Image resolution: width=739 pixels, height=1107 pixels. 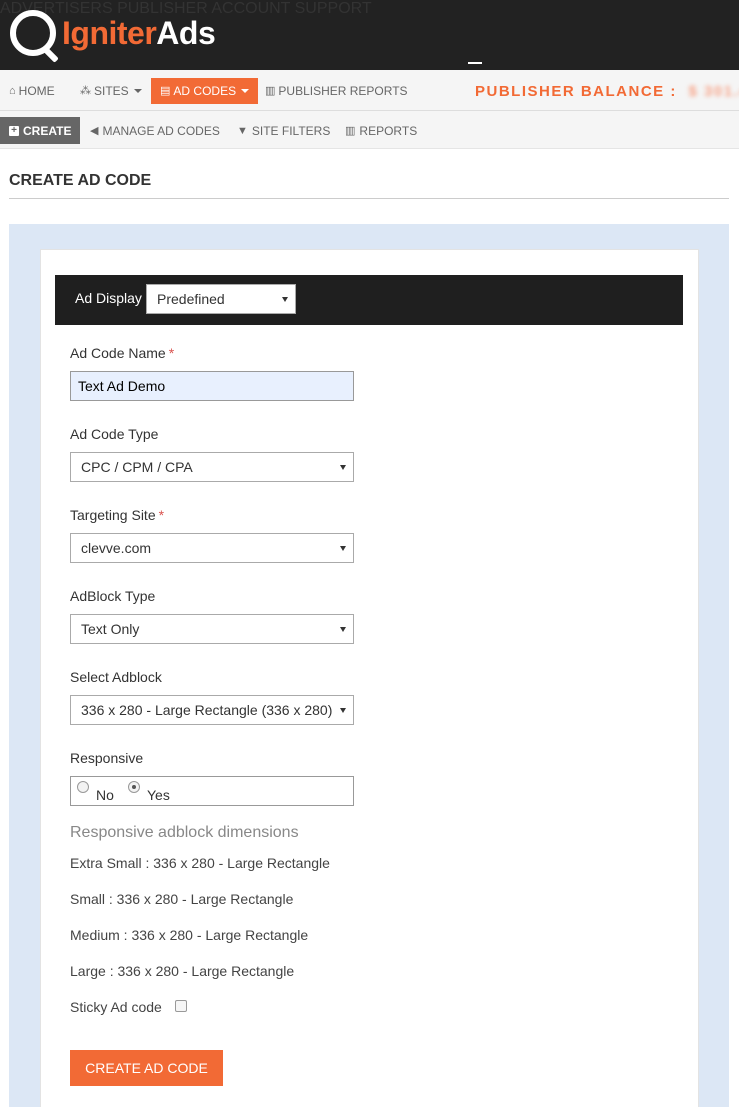 I want to click on nav-account: ACCOUNT, so click(x=250, y=8).